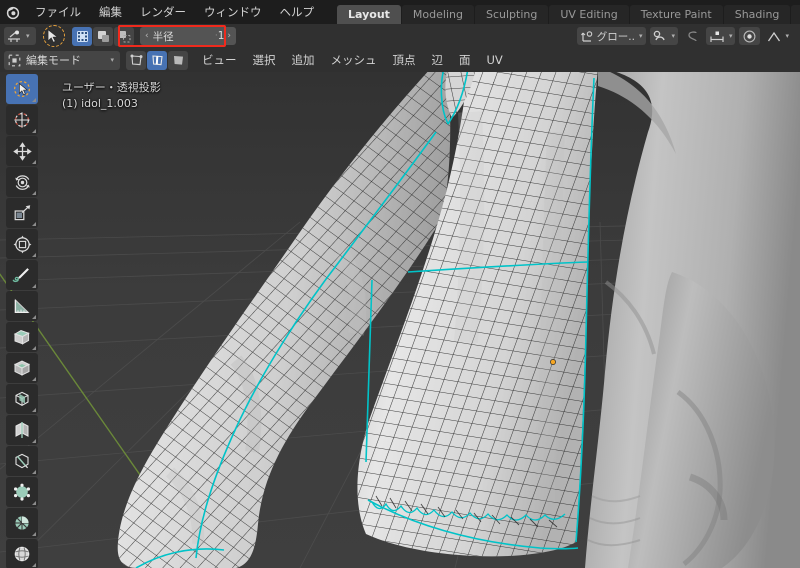 Image resolution: width=800 pixels, height=568 pixels. I want to click on blender-logo-icon, so click(13, 12).